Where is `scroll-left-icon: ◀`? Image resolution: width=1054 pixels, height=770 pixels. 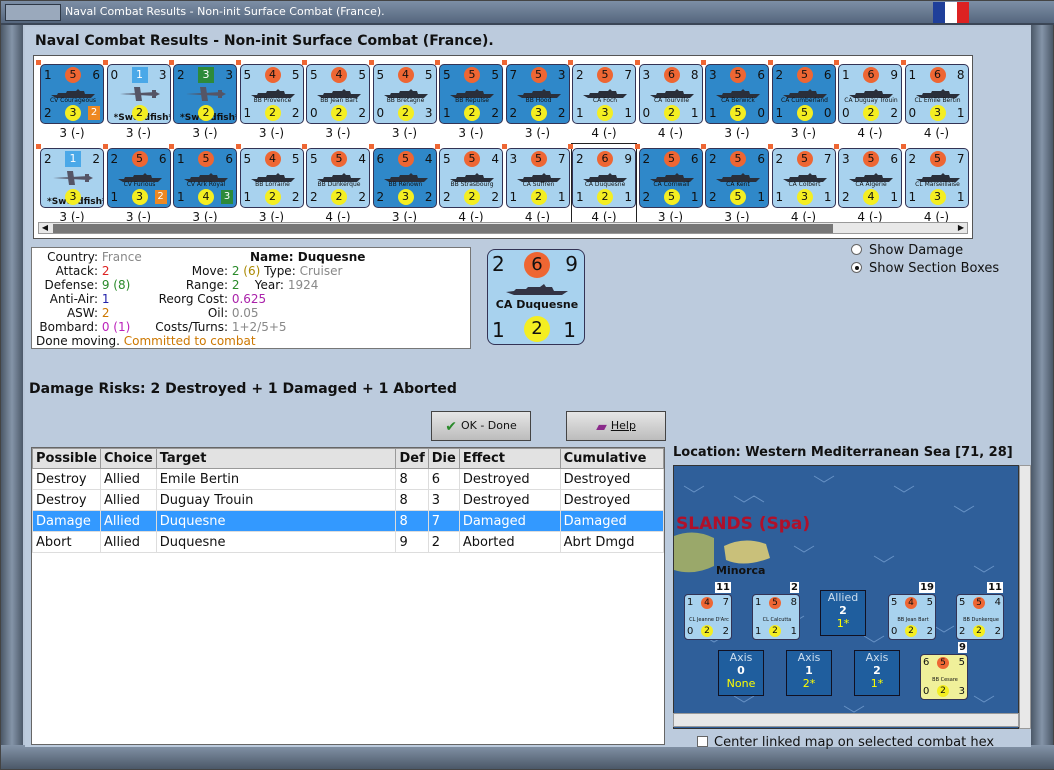 scroll-left-icon: ◀ is located at coordinates (45, 228).